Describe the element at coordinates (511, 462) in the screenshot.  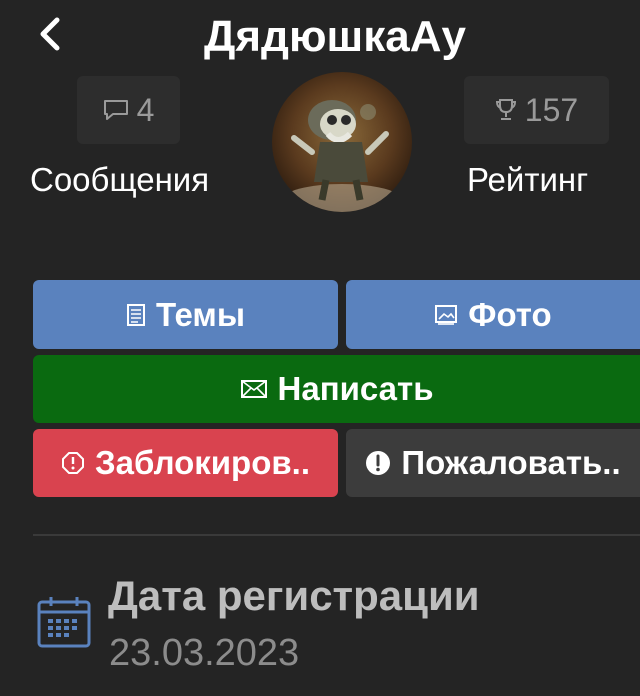
I see `report-label: Пожаловать..` at that location.